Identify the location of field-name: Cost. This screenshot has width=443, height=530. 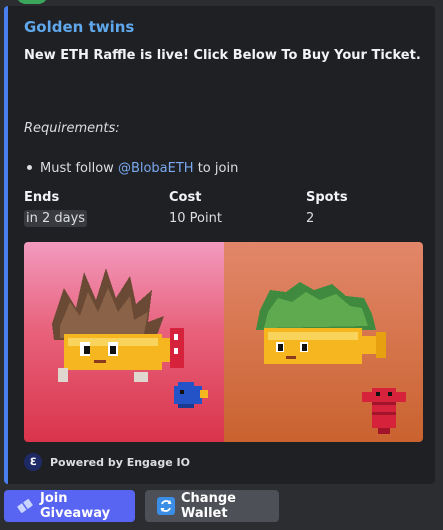
(185, 197).